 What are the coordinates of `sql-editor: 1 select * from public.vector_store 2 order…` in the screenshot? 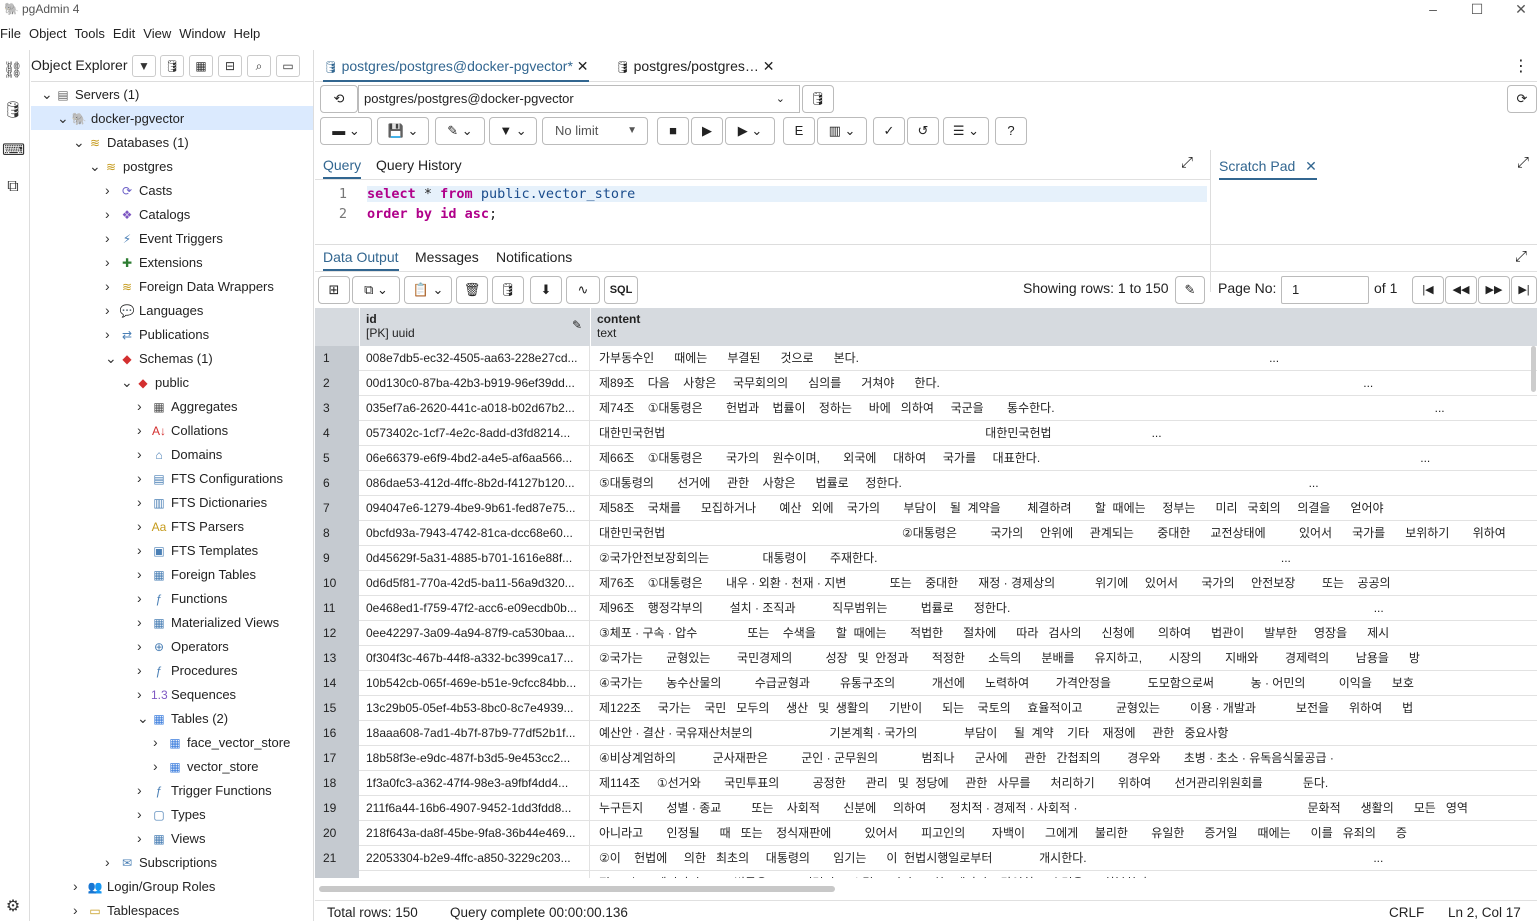 It's located at (762, 212).